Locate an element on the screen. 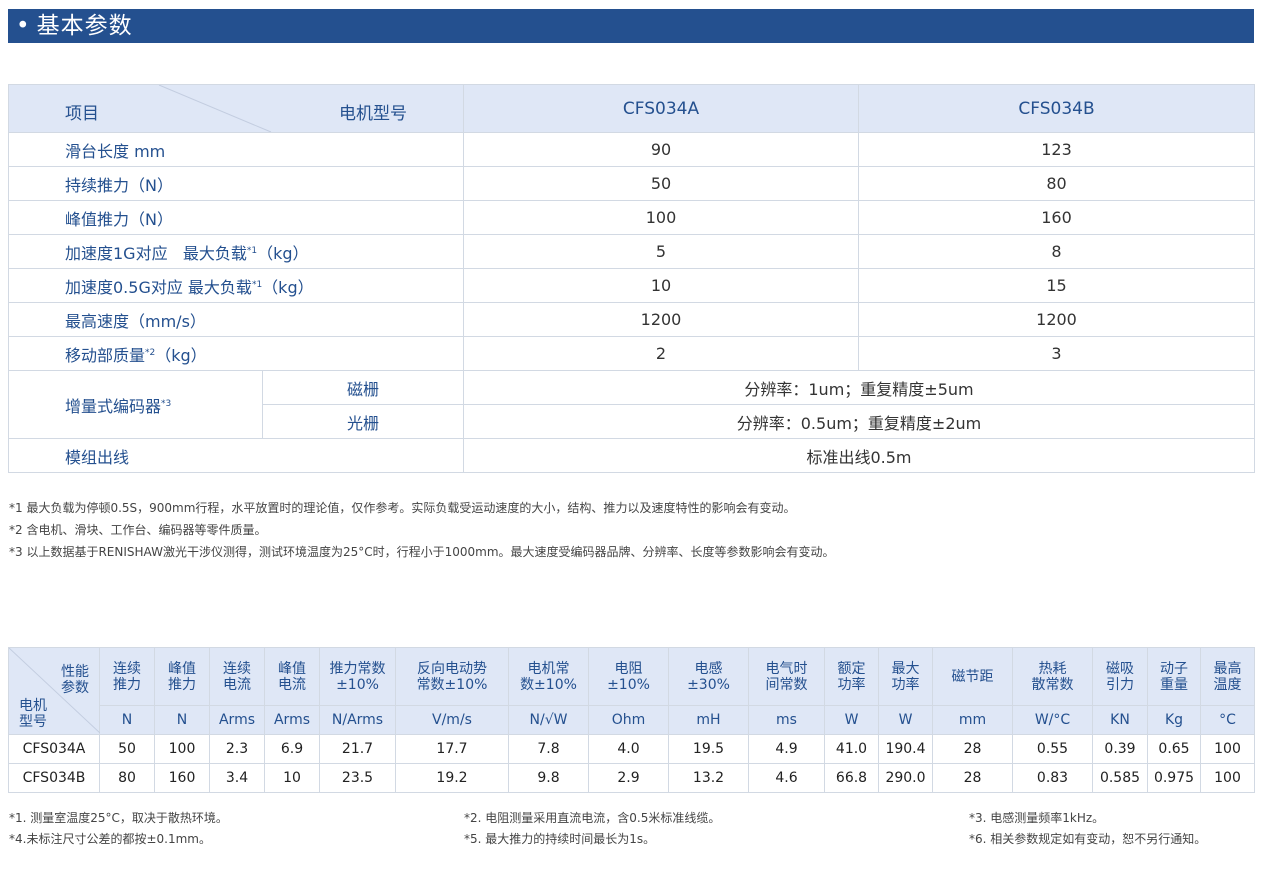 This screenshot has width=1265, height=879. column-header: 磁吸 引力 is located at coordinates (1120, 676).